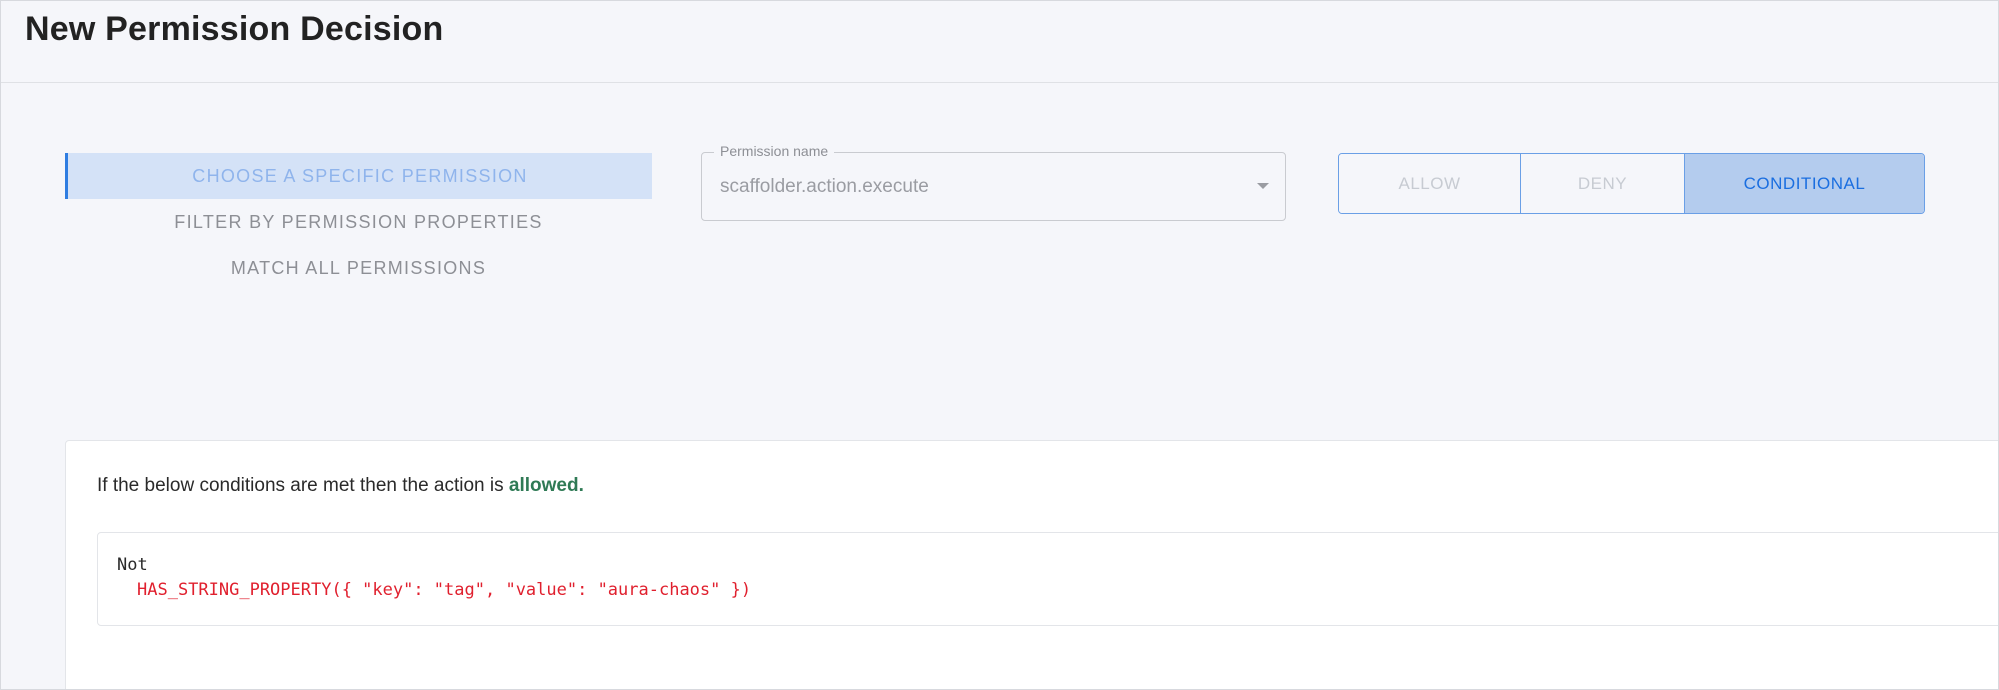  I want to click on allow-button: ALLOW, so click(1430, 183).